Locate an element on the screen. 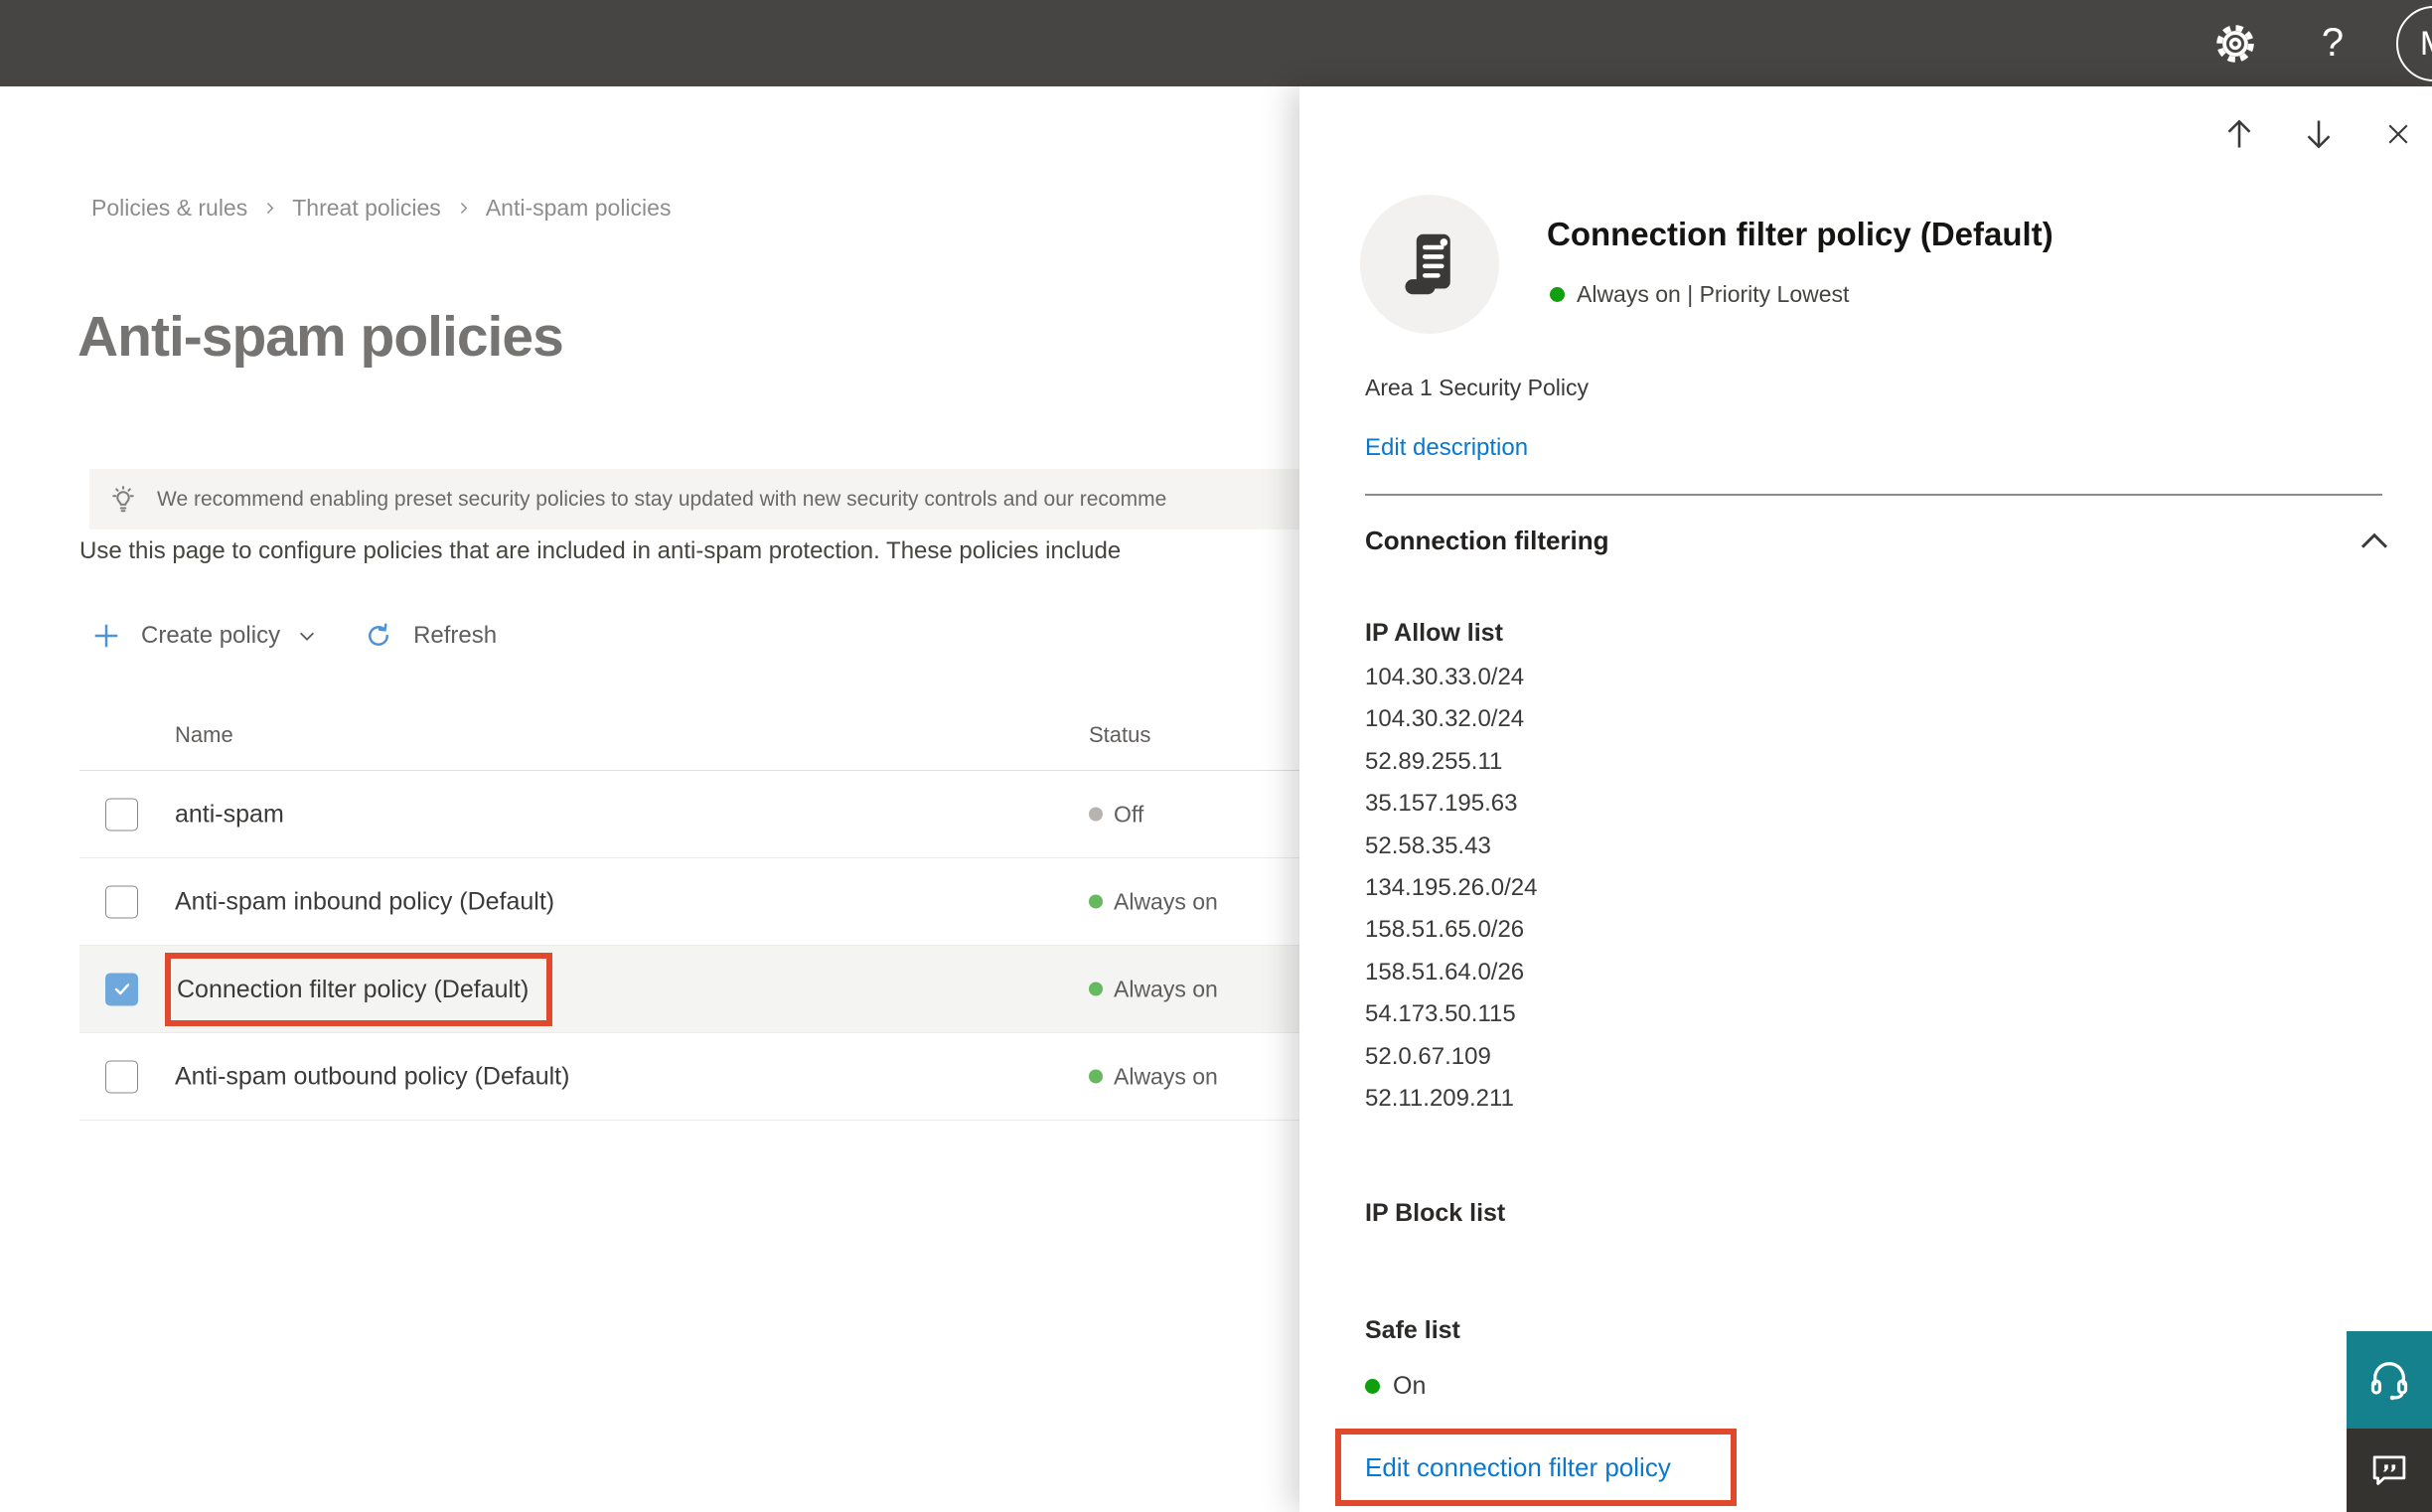 Image resolution: width=2432 pixels, height=1512 pixels. chat-bubble-icon is located at coordinates (2389, 1470).